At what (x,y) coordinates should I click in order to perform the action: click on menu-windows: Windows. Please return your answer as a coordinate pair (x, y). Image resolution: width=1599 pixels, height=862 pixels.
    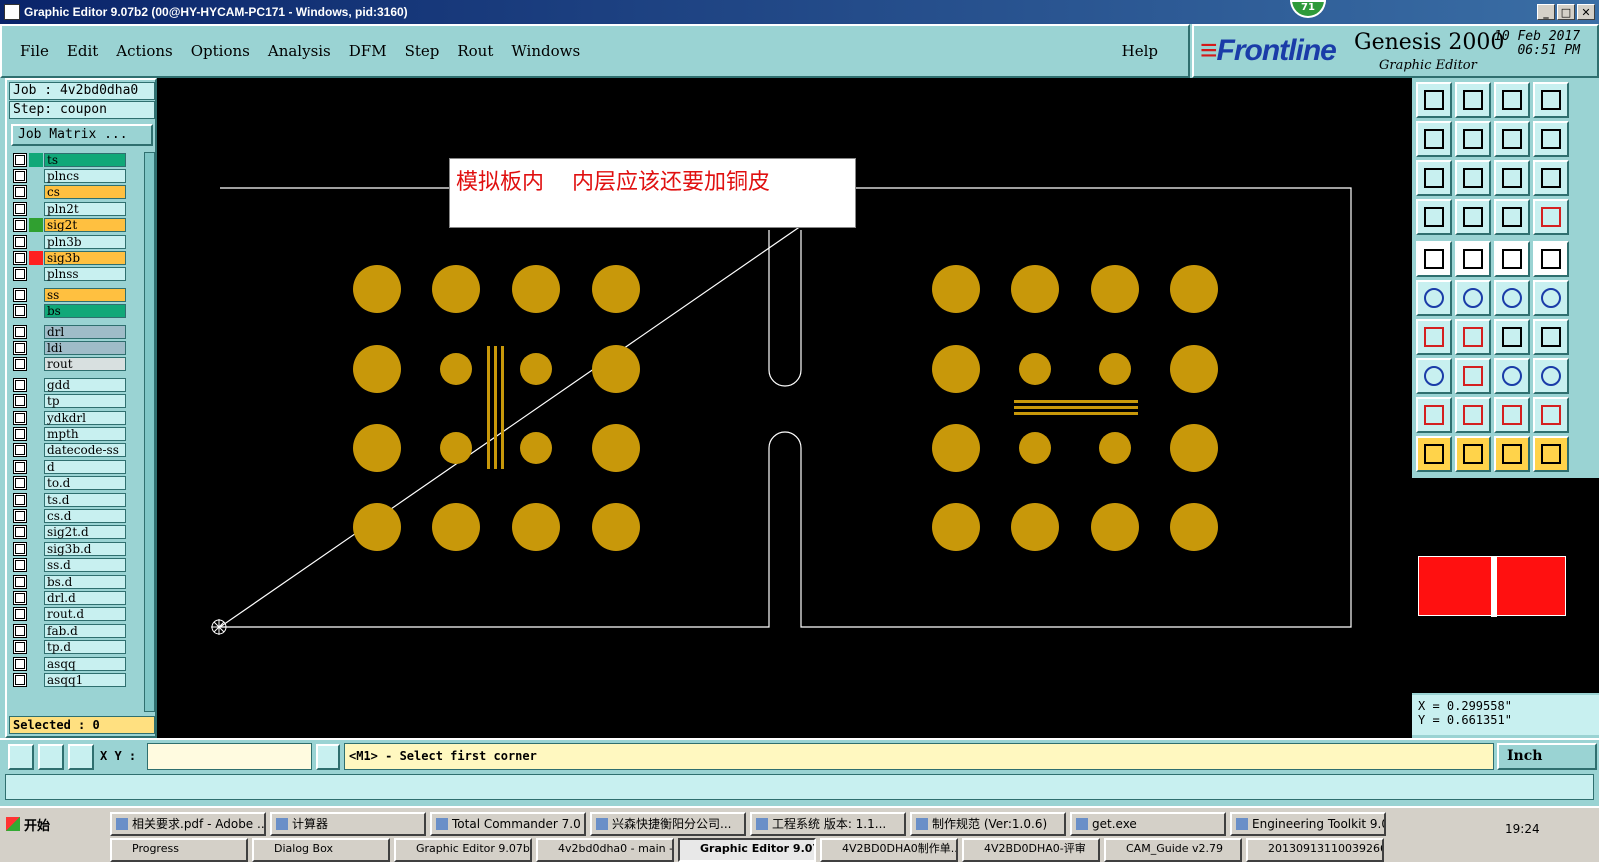
    Looking at the image, I should click on (545, 51).